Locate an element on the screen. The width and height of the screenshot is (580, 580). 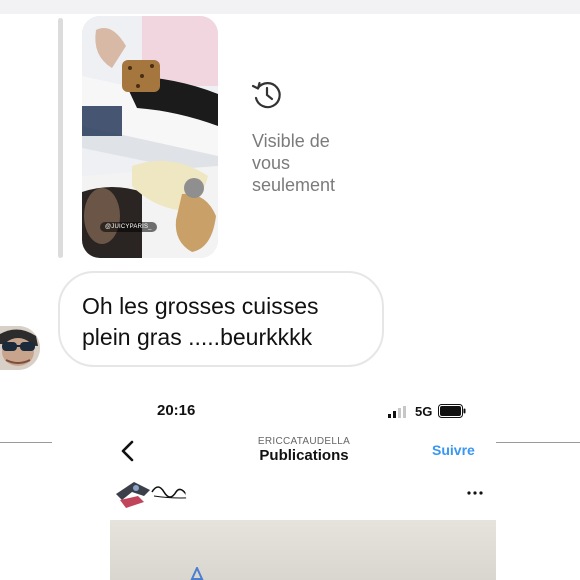
story-reply-thumbnail: @JUICYPARIS_ is located at coordinates (150, 137).